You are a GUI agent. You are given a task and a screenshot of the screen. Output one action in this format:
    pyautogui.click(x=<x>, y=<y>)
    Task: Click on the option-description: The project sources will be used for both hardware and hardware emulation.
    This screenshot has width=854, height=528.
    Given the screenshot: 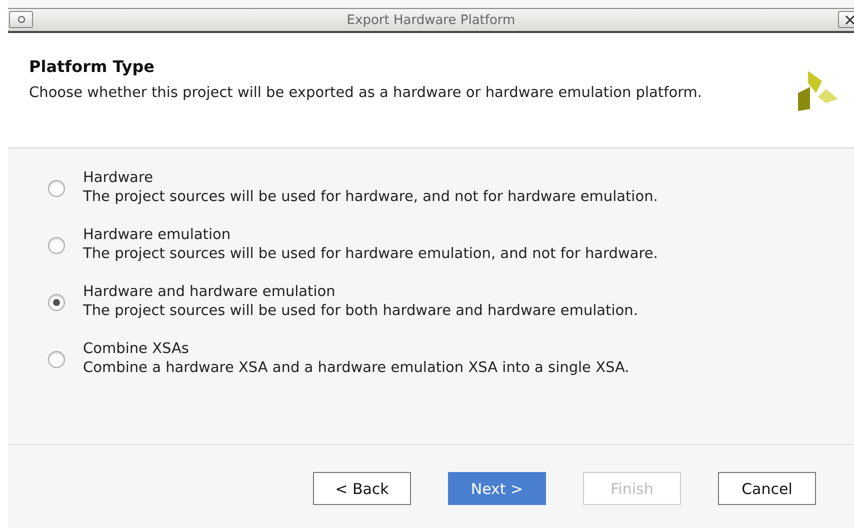 What is the action you would take?
    pyautogui.click(x=360, y=311)
    